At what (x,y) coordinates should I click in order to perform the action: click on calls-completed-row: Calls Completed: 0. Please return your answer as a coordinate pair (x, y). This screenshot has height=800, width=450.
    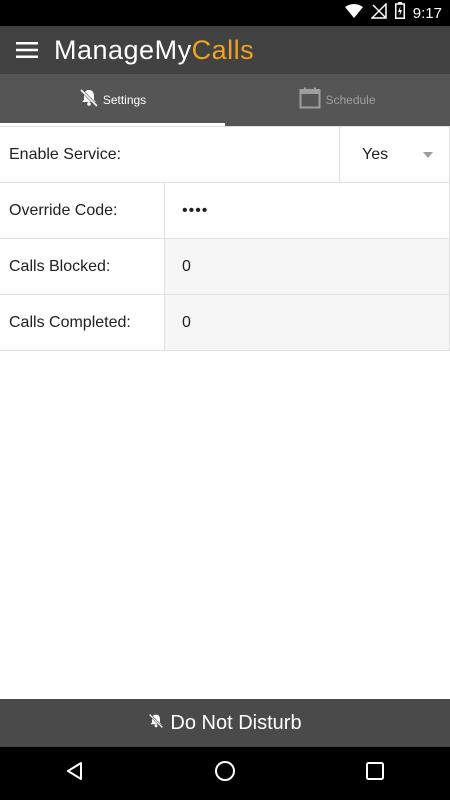
    Looking at the image, I should click on (225, 323).